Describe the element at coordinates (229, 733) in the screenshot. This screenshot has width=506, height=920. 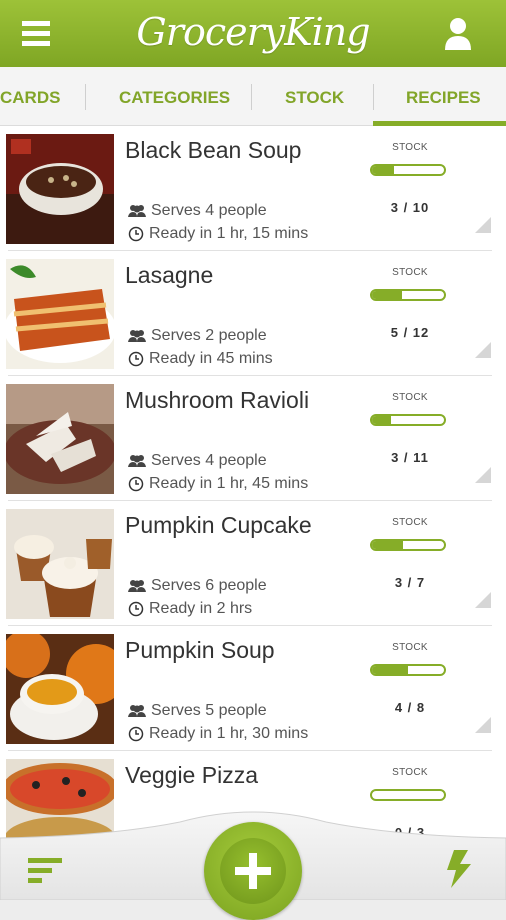
I see `time-text: Ready in 1 hr, 30 mins` at that location.